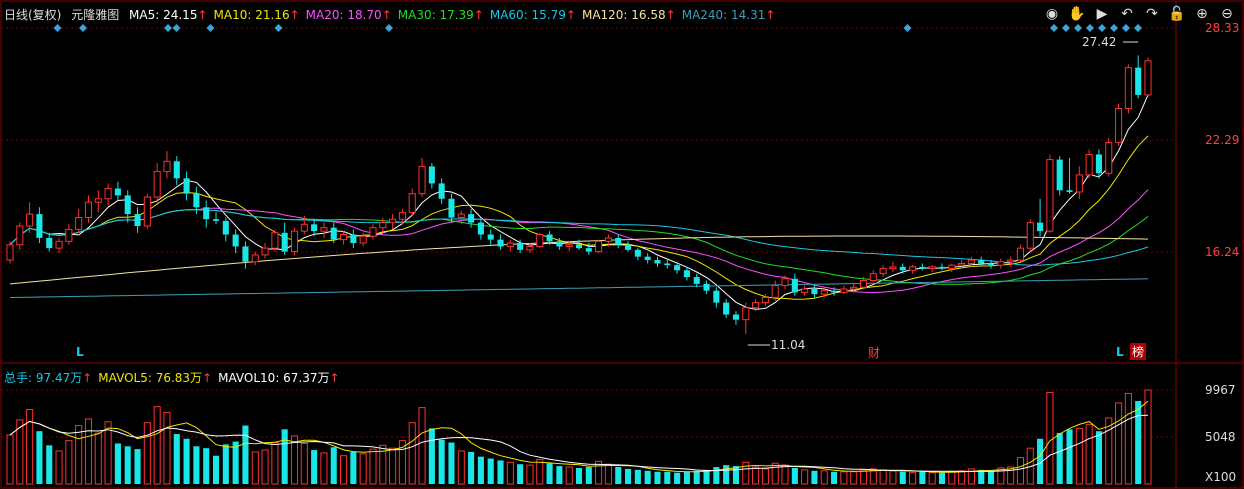  What do you see at coordinates (1138, 351) in the screenshot?
I see `rank-marker: 榜` at bounding box center [1138, 351].